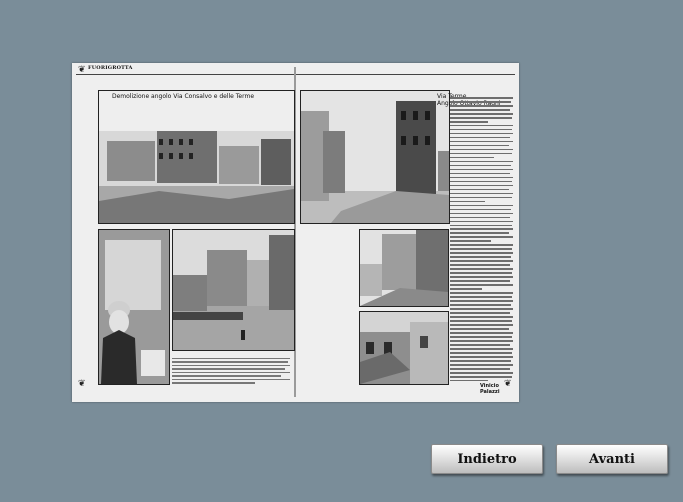 The width and height of the screenshot is (683, 502). What do you see at coordinates (490, 389) in the screenshot?
I see `article-author: Vinicio Palazzi` at bounding box center [490, 389].